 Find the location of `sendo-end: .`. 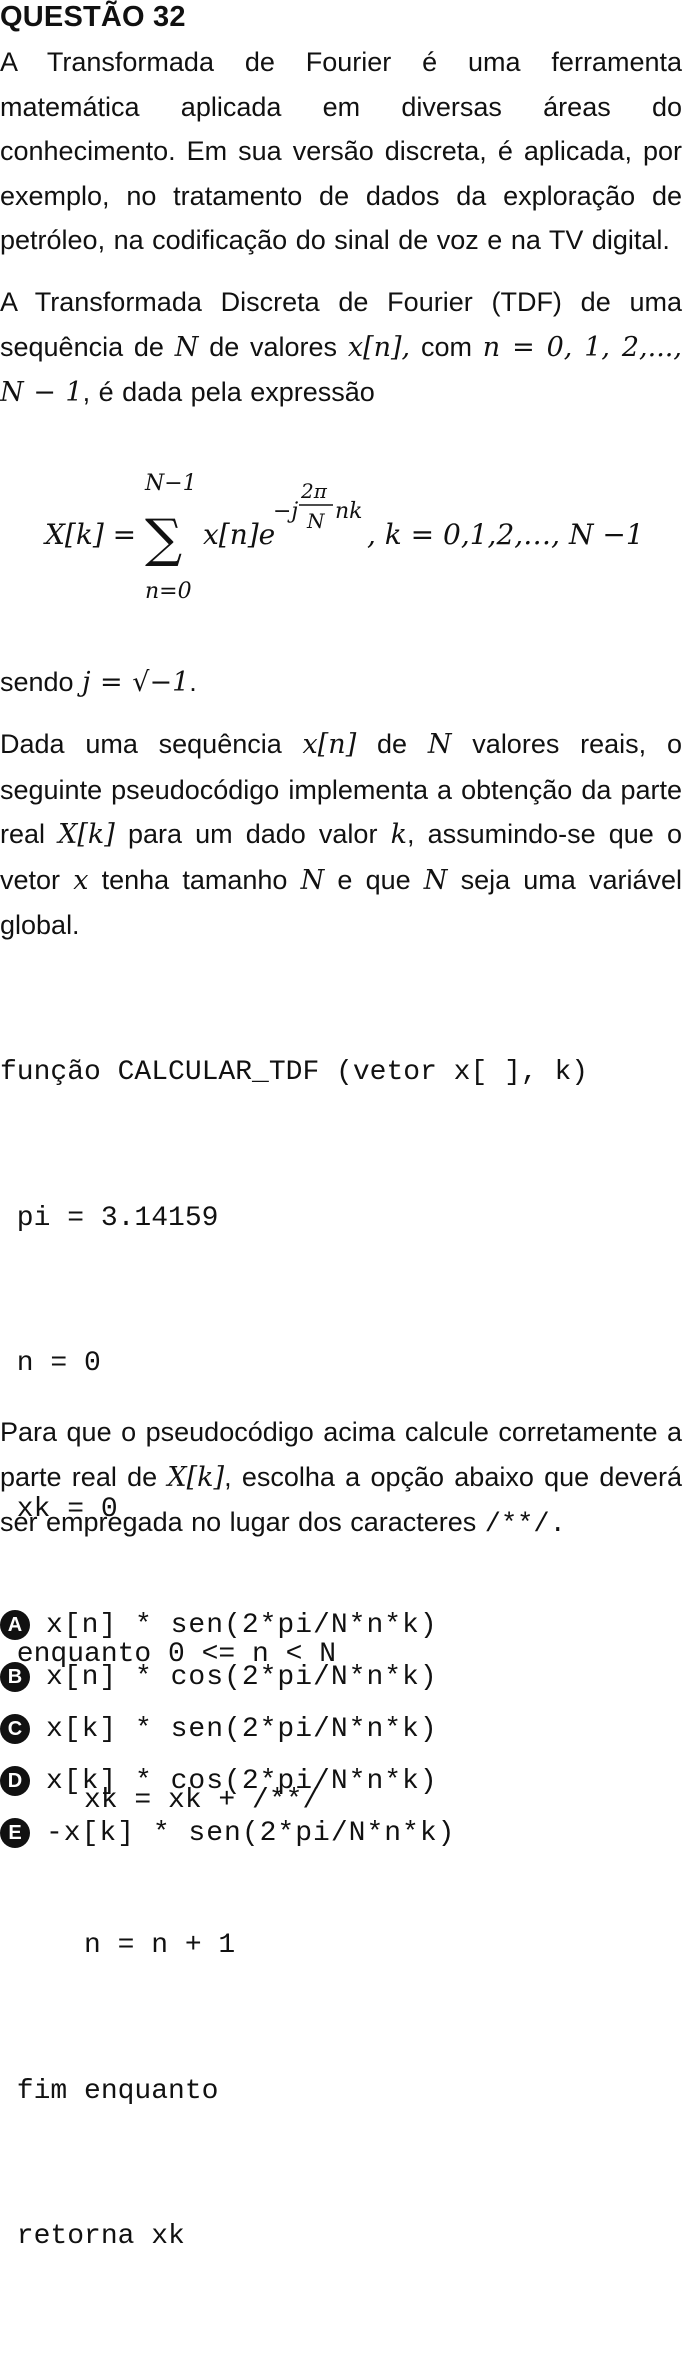

sendo-end: . is located at coordinates (193, 682).